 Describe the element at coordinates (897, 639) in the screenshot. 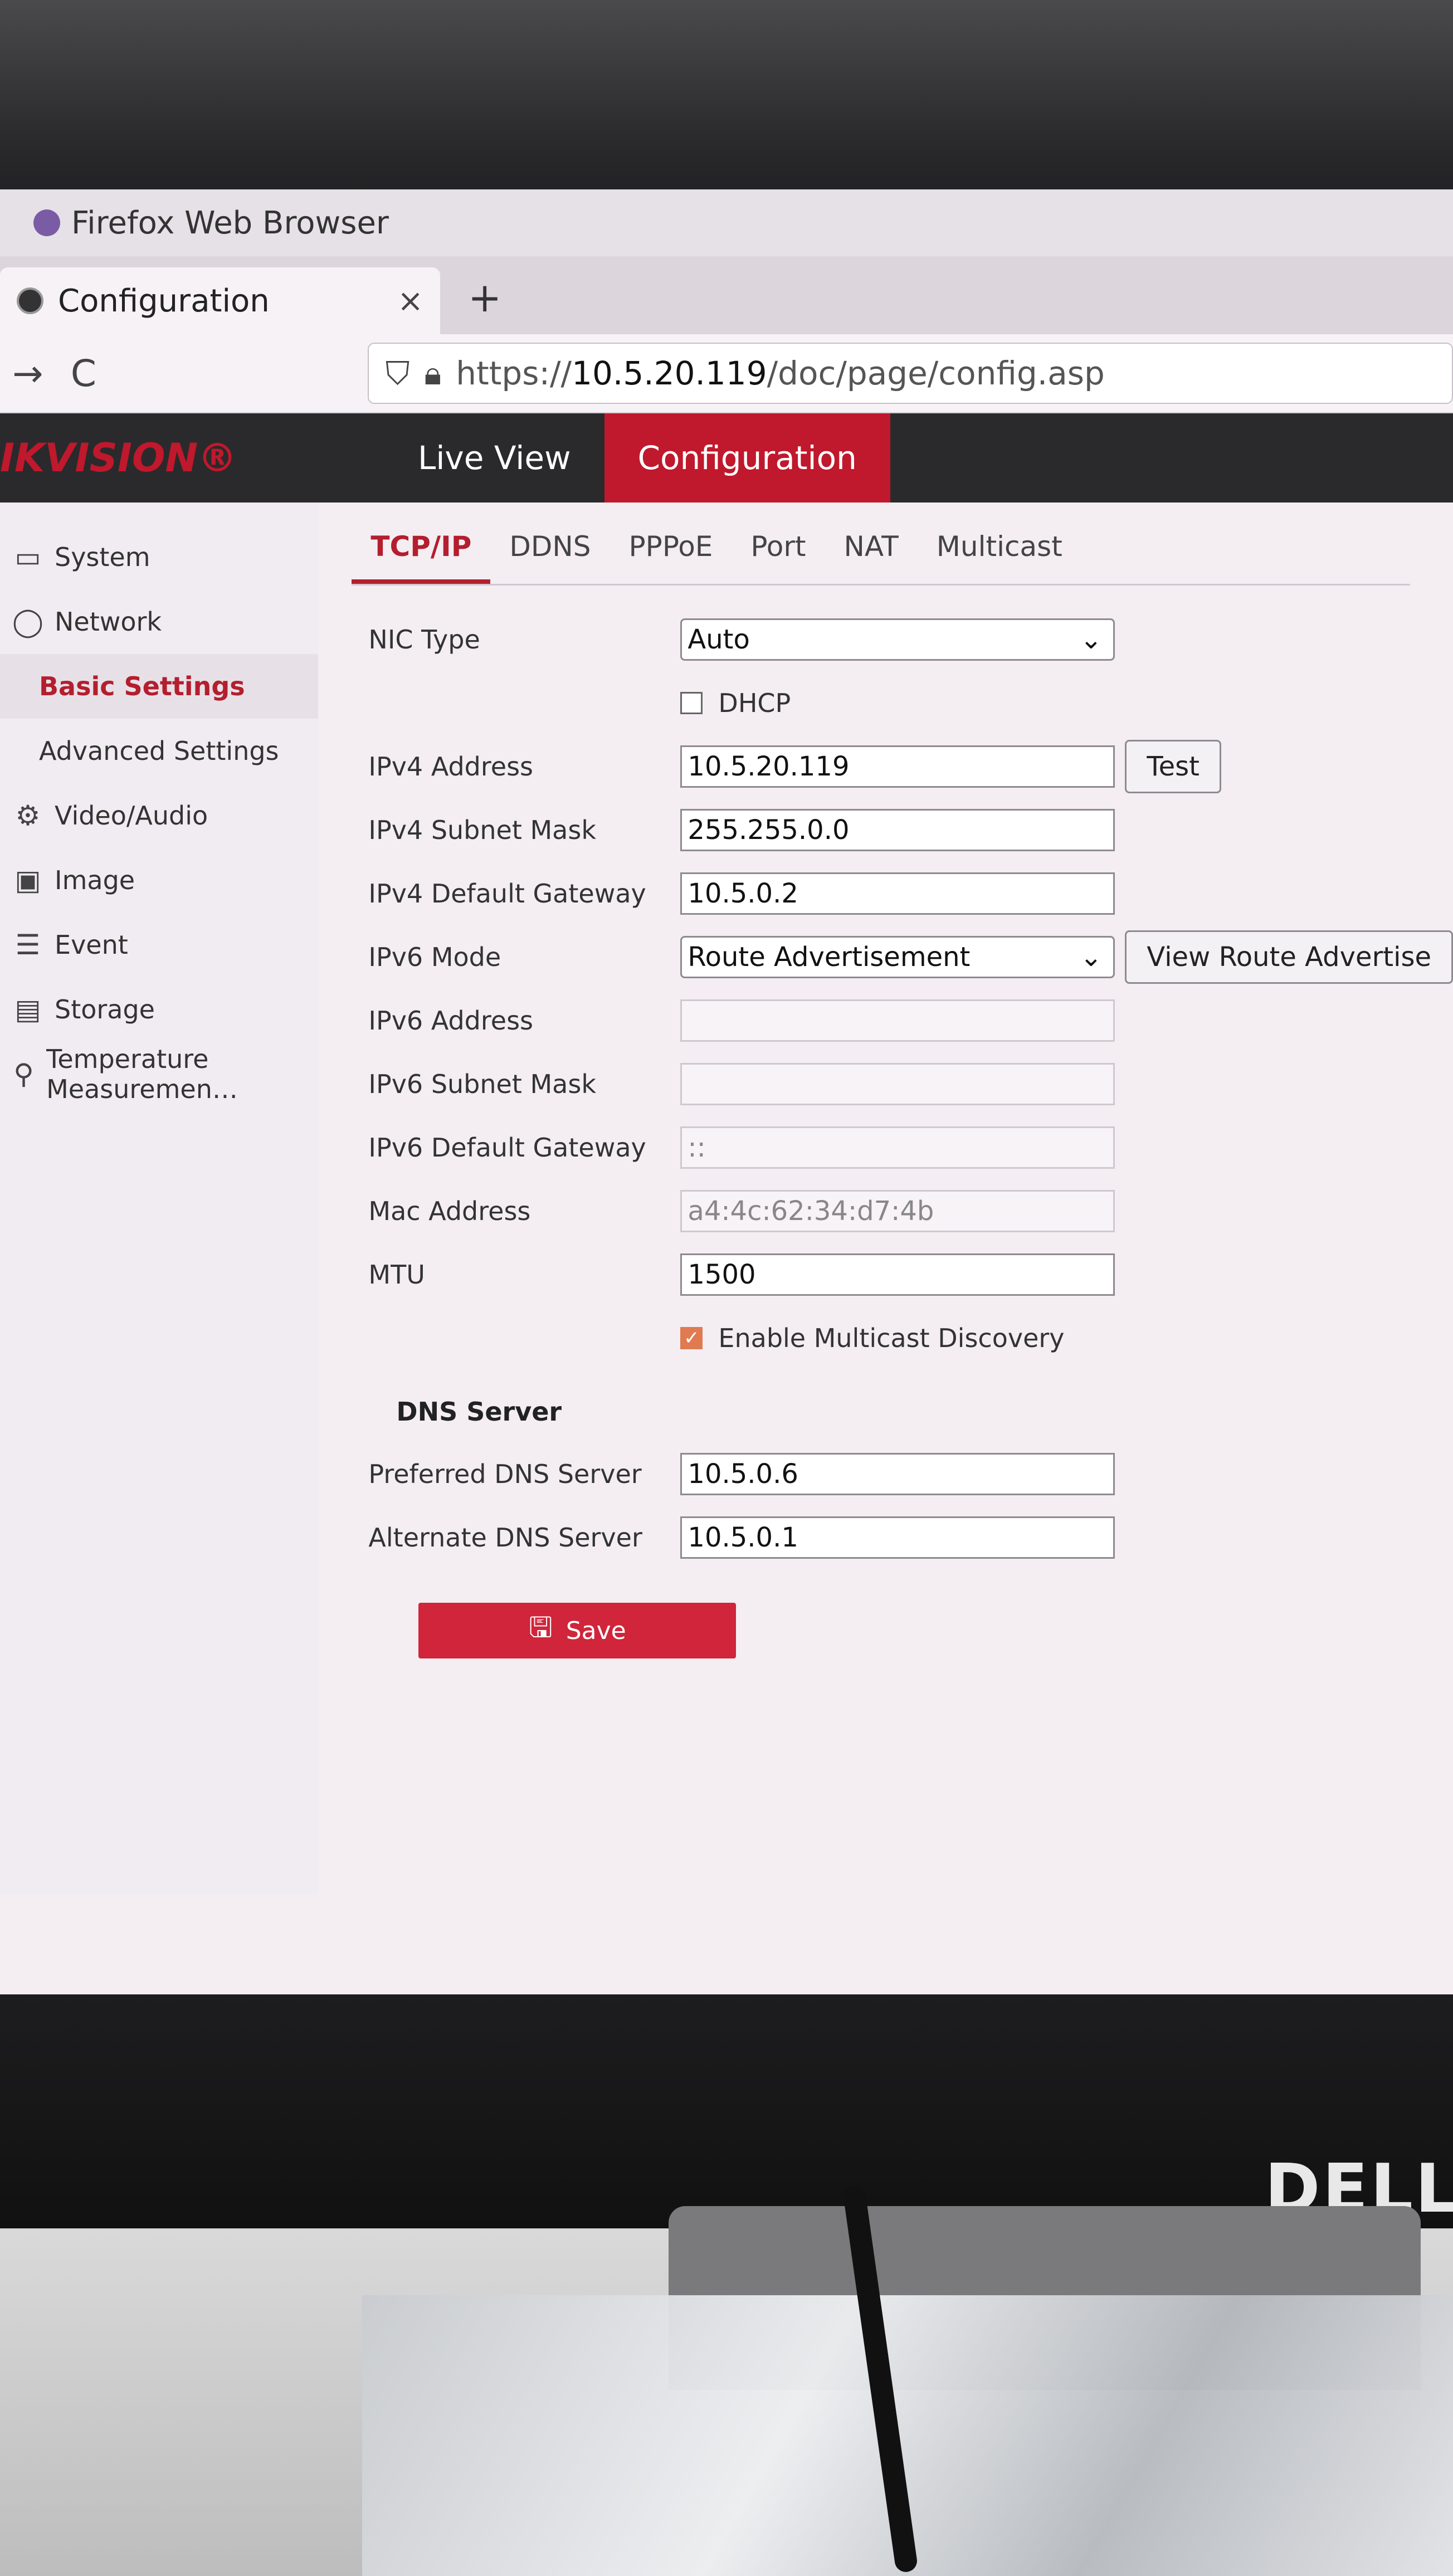

I see `nic-type-select: Auto ⌄` at that location.